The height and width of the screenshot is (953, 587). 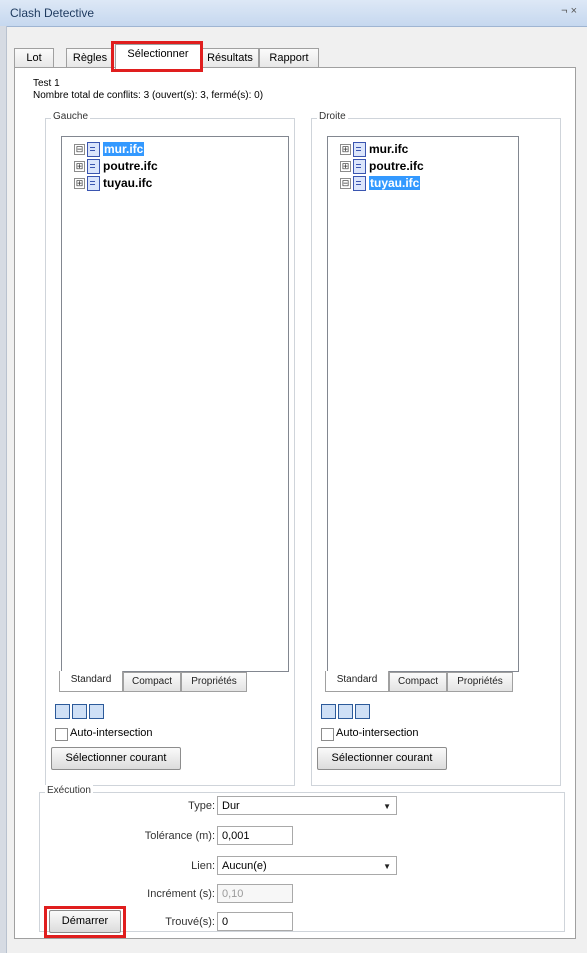 What do you see at coordinates (71, 116) in the screenshot?
I see `left-group-label: Gauche` at bounding box center [71, 116].